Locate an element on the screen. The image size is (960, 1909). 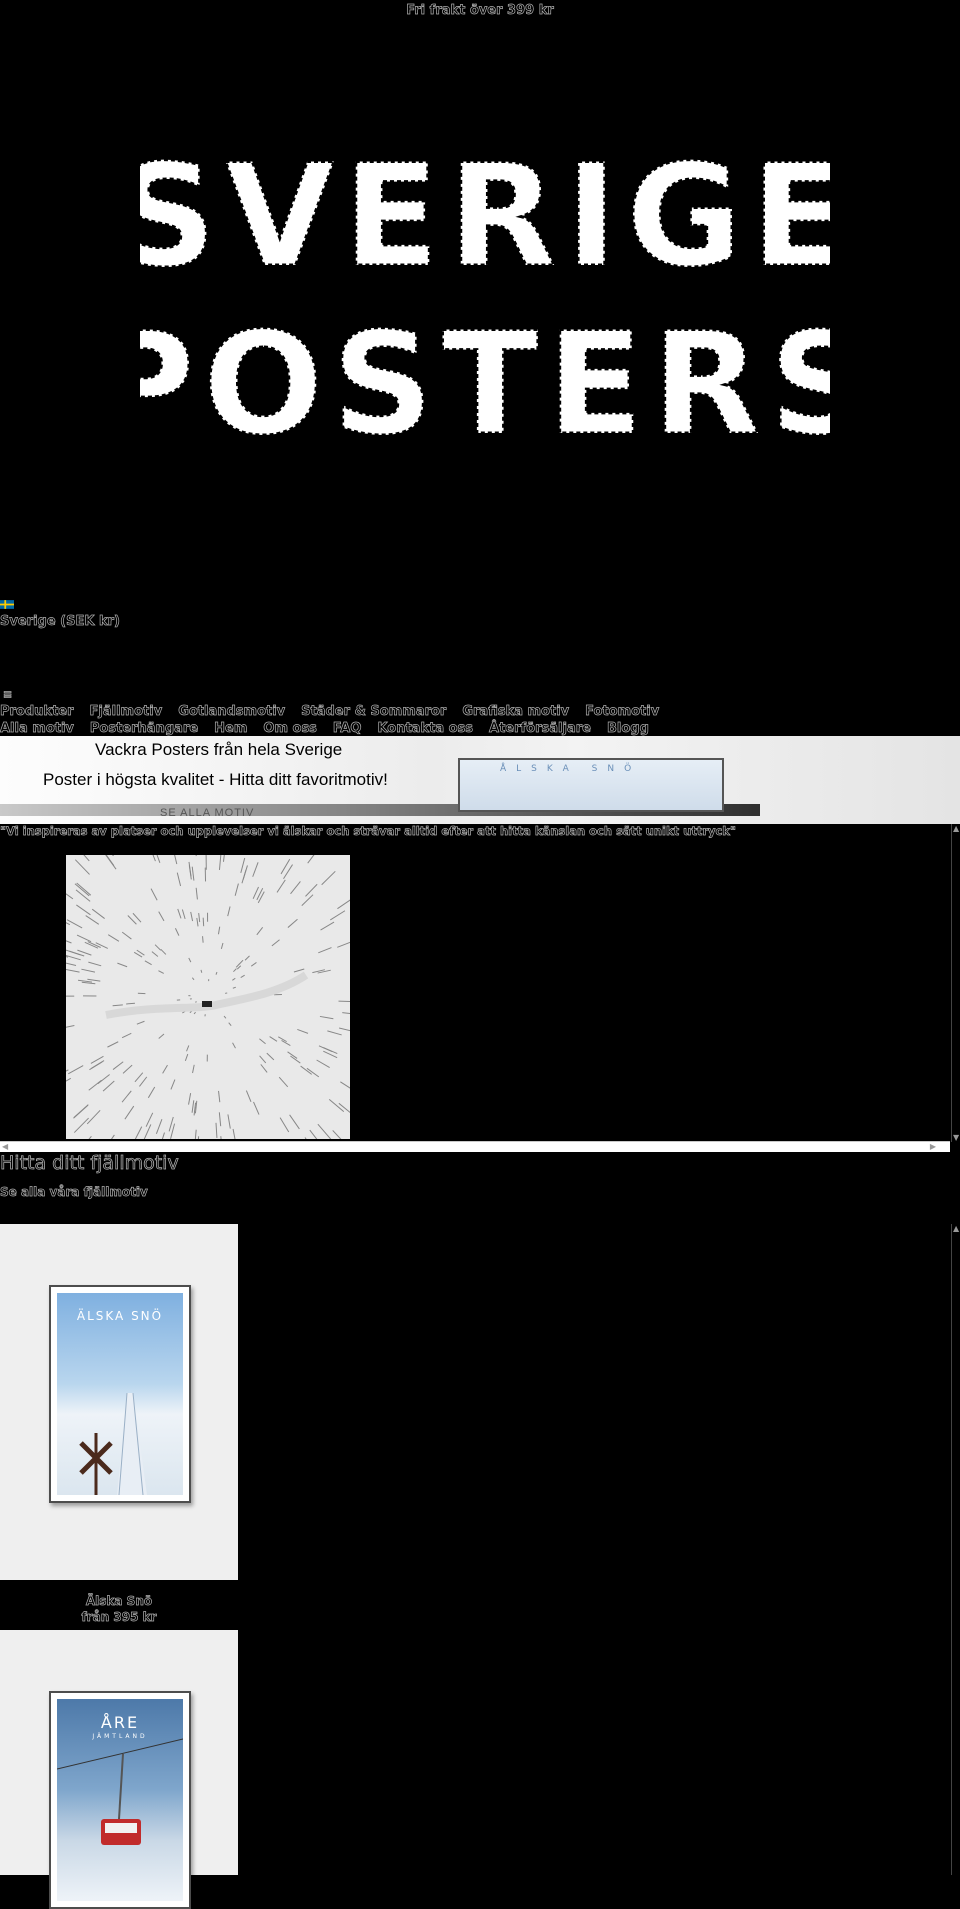
logo-line-2: POSTERS is located at coordinates (485, 378).